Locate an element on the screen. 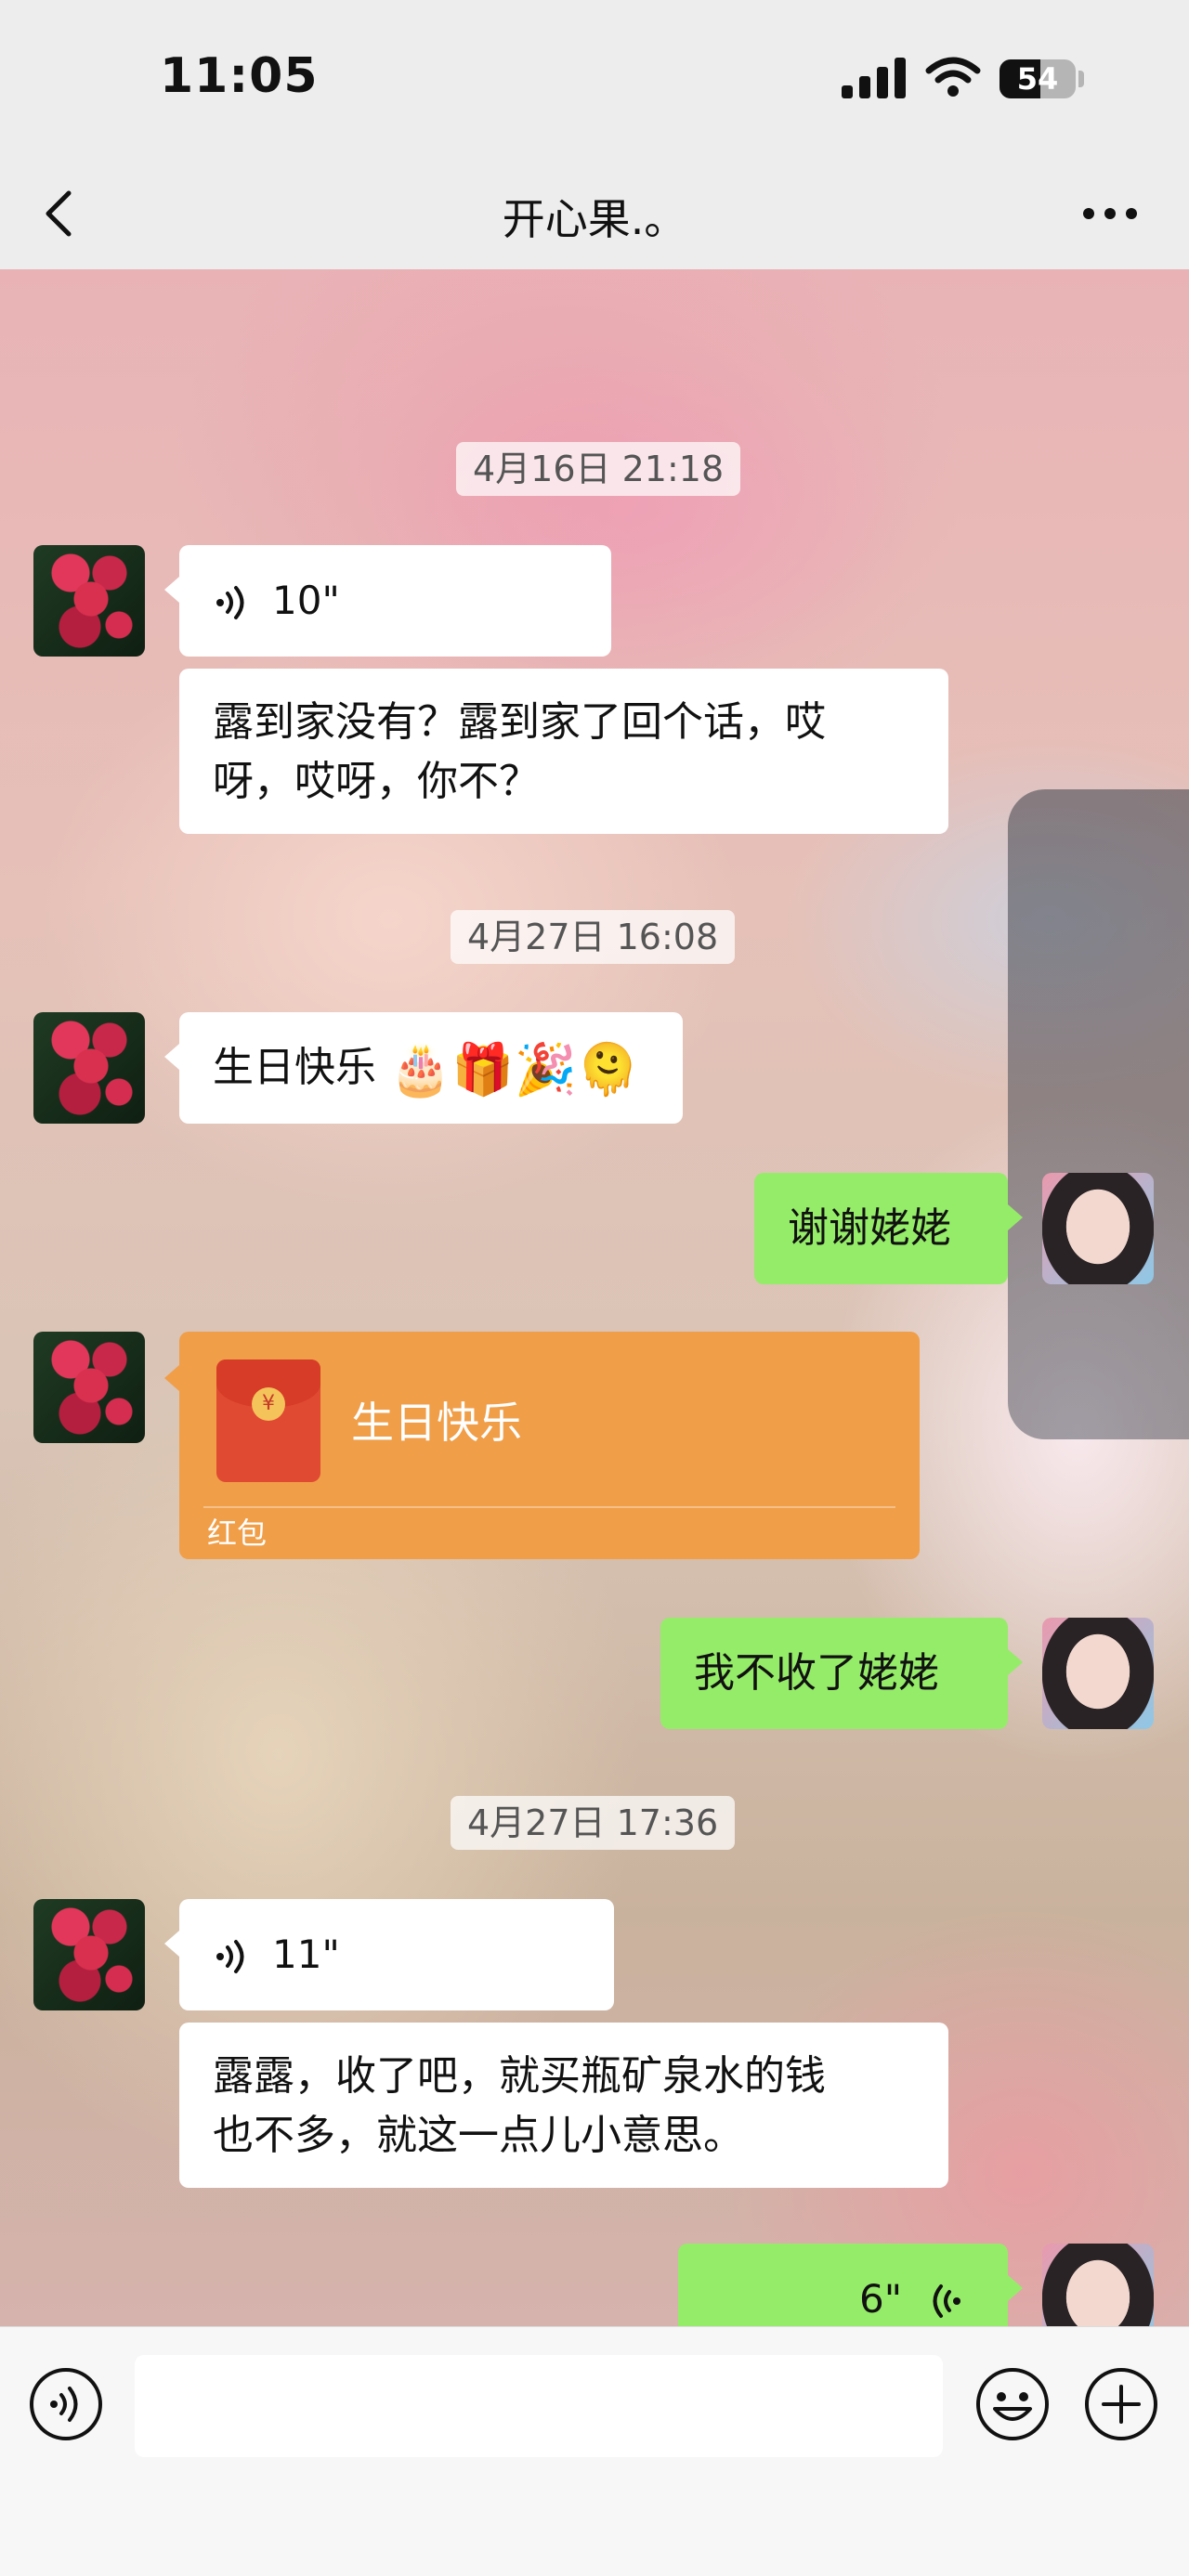  red-packet-divider is located at coordinates (549, 1507).